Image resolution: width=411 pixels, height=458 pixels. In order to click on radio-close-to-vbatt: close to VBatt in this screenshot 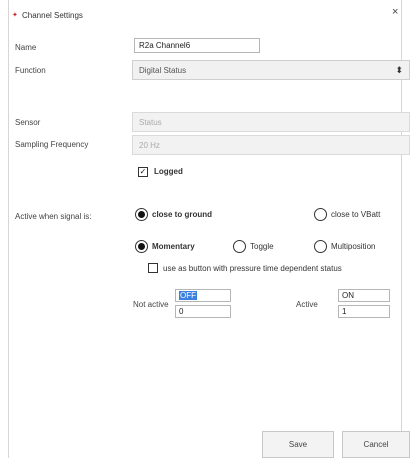, I will do `click(347, 214)`.